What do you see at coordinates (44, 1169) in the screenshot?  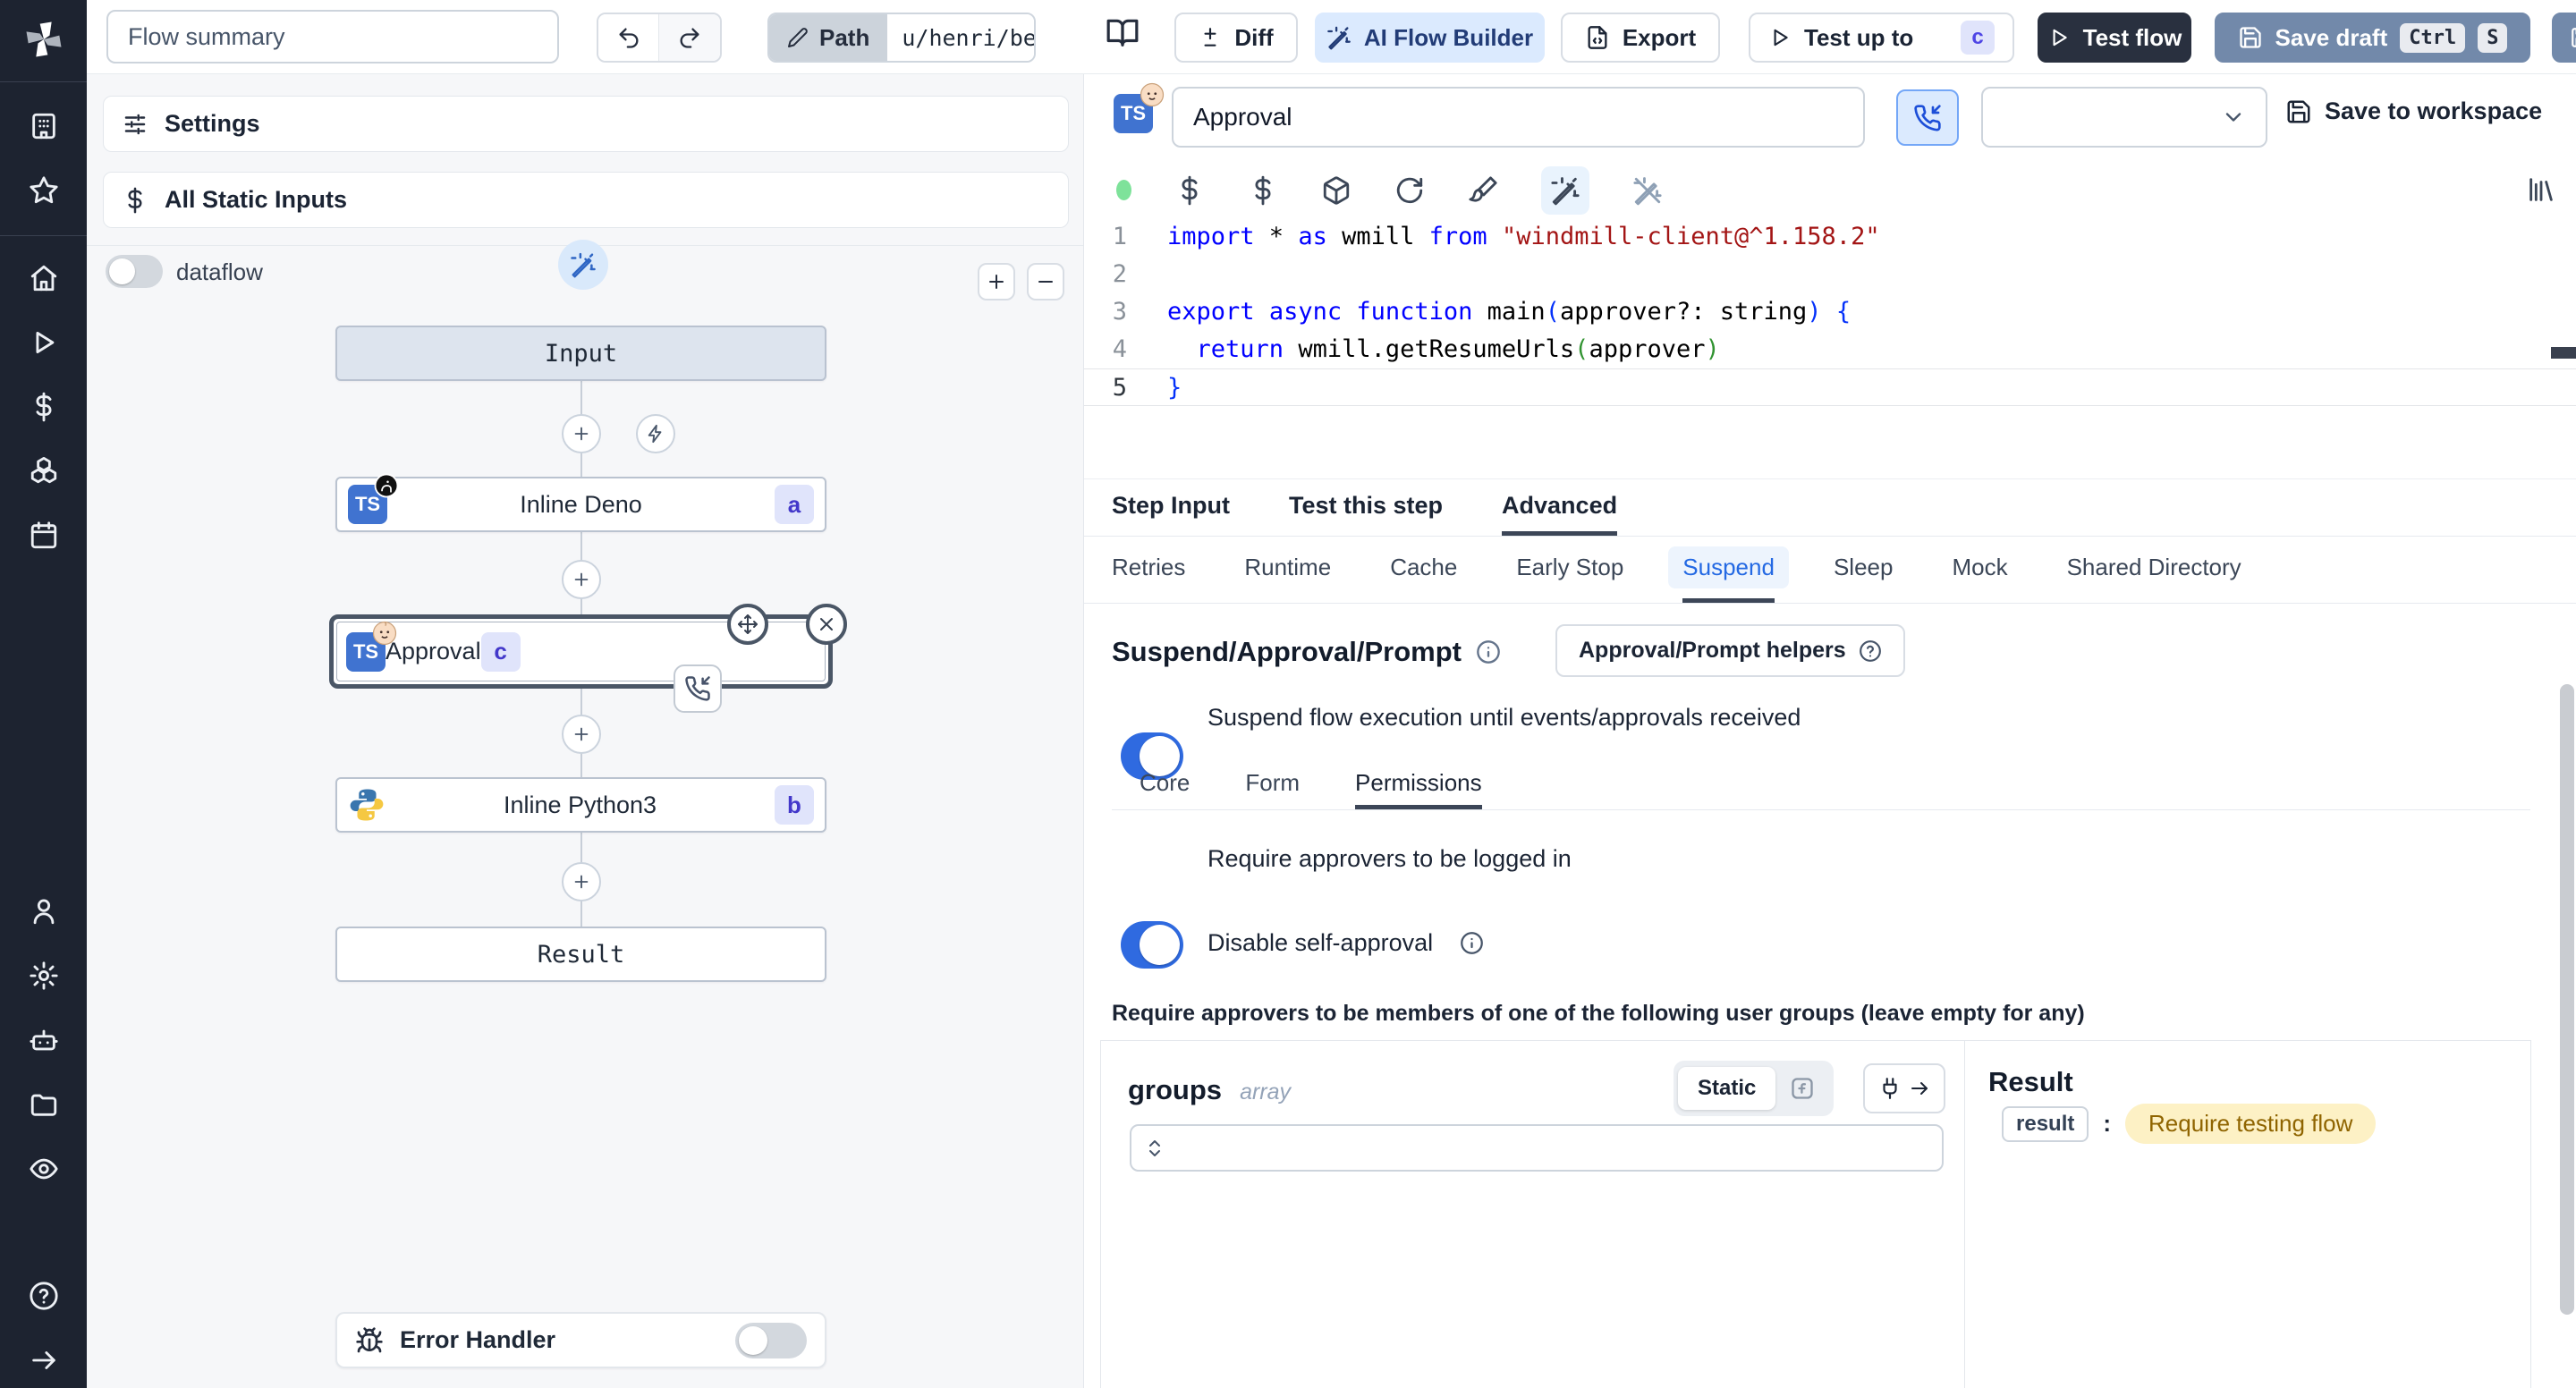 I see `audit-eye-icon` at bounding box center [44, 1169].